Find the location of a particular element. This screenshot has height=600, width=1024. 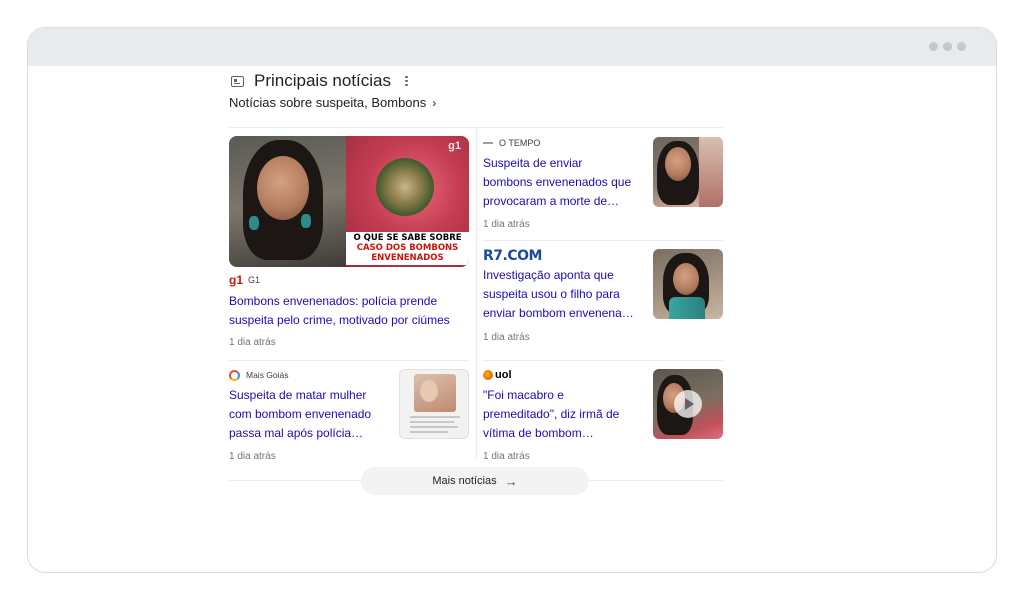

section-header: Principais notícias is located at coordinates (476, 81).